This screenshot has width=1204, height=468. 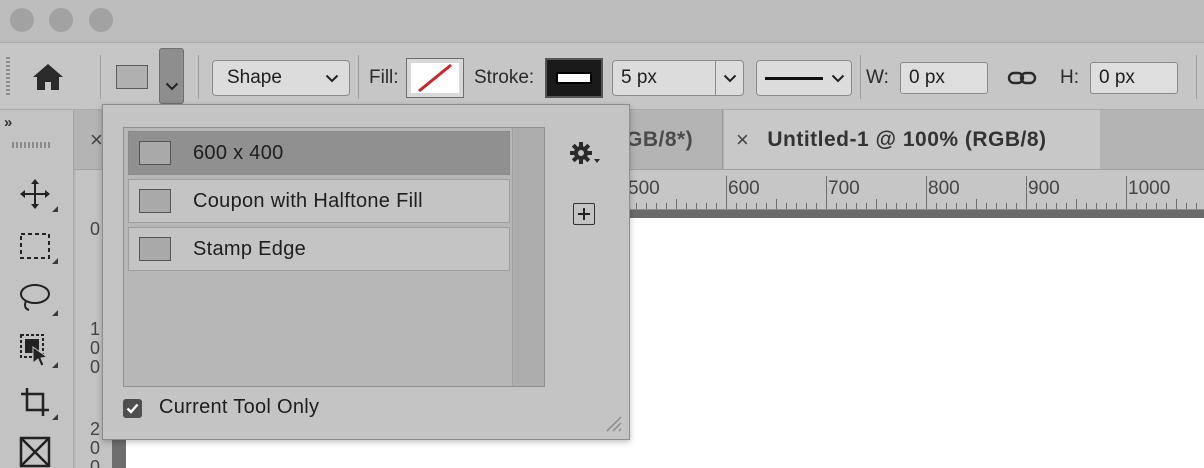 What do you see at coordinates (660, 139) in the screenshot?
I see `tab-label: GB/8*)` at bounding box center [660, 139].